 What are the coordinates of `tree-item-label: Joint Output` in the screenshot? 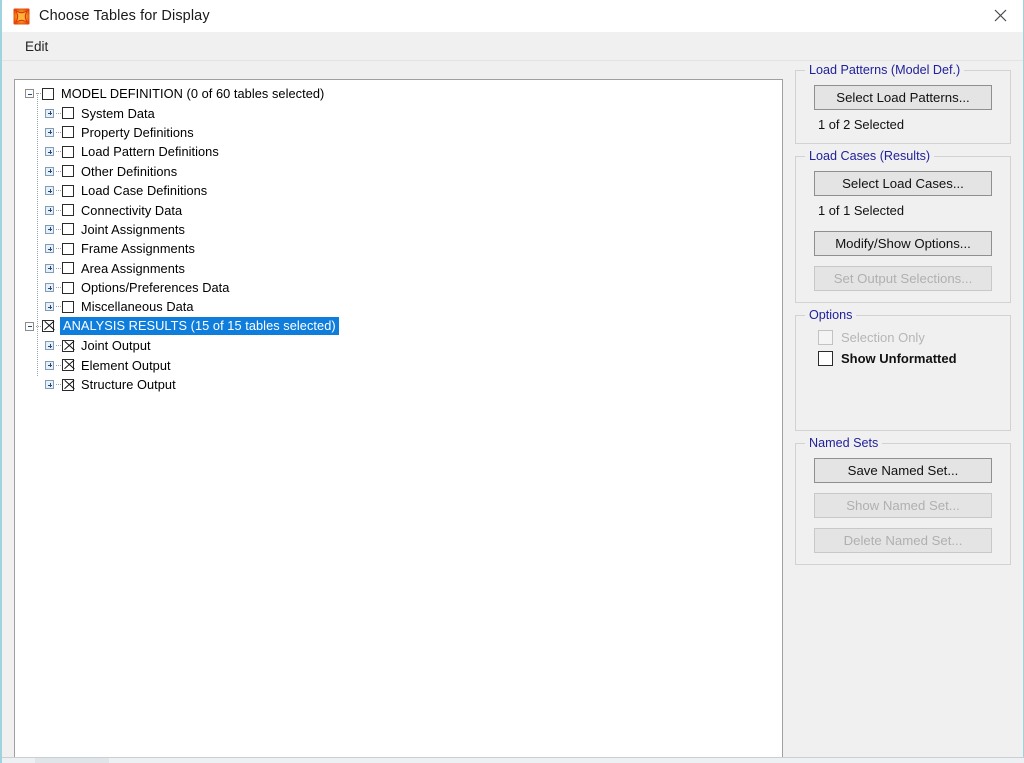 It's located at (116, 346).